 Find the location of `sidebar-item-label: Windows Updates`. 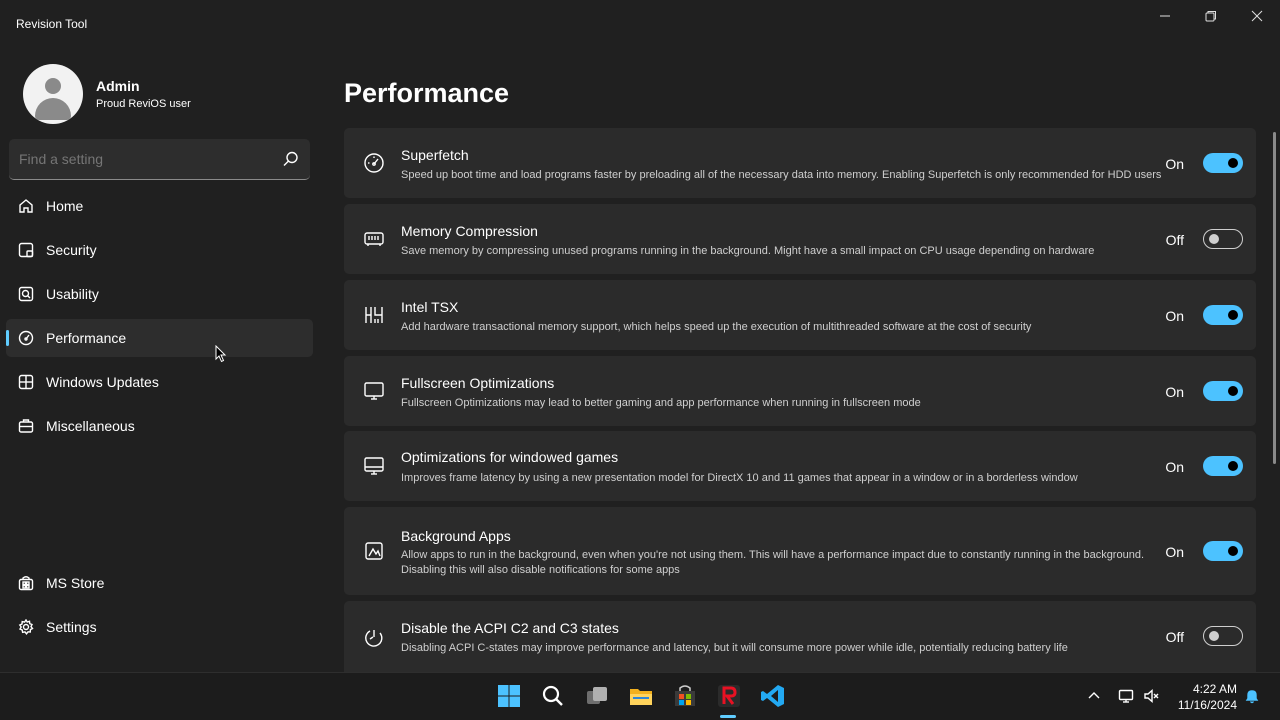

sidebar-item-label: Windows Updates is located at coordinates (102, 382).